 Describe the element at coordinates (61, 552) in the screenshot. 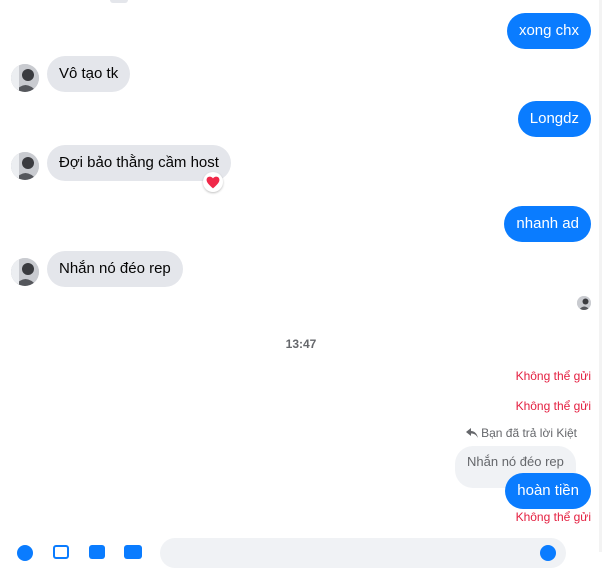

I see `image-icon` at that location.